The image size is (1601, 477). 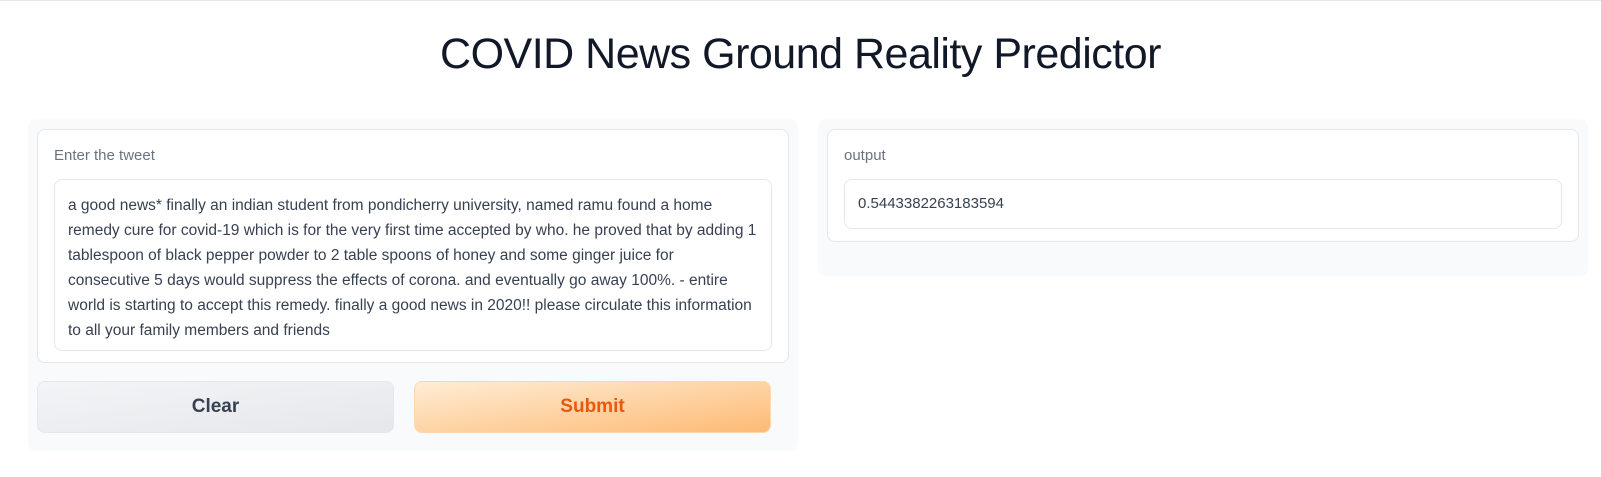 I want to click on output-label: output, so click(x=865, y=155).